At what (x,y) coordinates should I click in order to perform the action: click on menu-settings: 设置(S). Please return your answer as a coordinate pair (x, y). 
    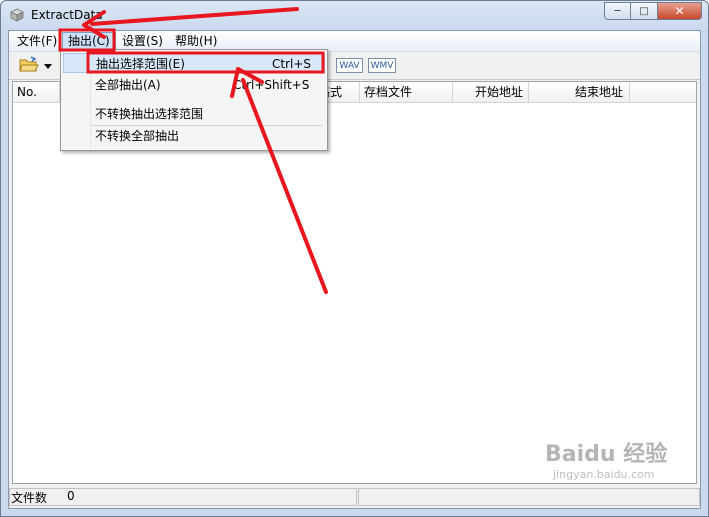
    Looking at the image, I should click on (142, 41).